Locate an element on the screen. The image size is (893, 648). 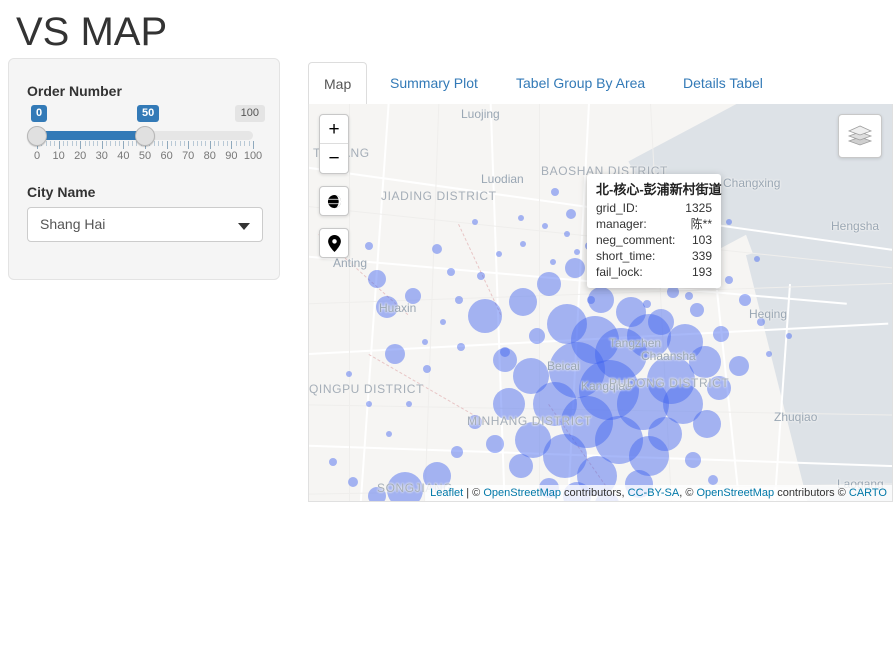
map-place-label: Hengsha is located at coordinates (855, 226).